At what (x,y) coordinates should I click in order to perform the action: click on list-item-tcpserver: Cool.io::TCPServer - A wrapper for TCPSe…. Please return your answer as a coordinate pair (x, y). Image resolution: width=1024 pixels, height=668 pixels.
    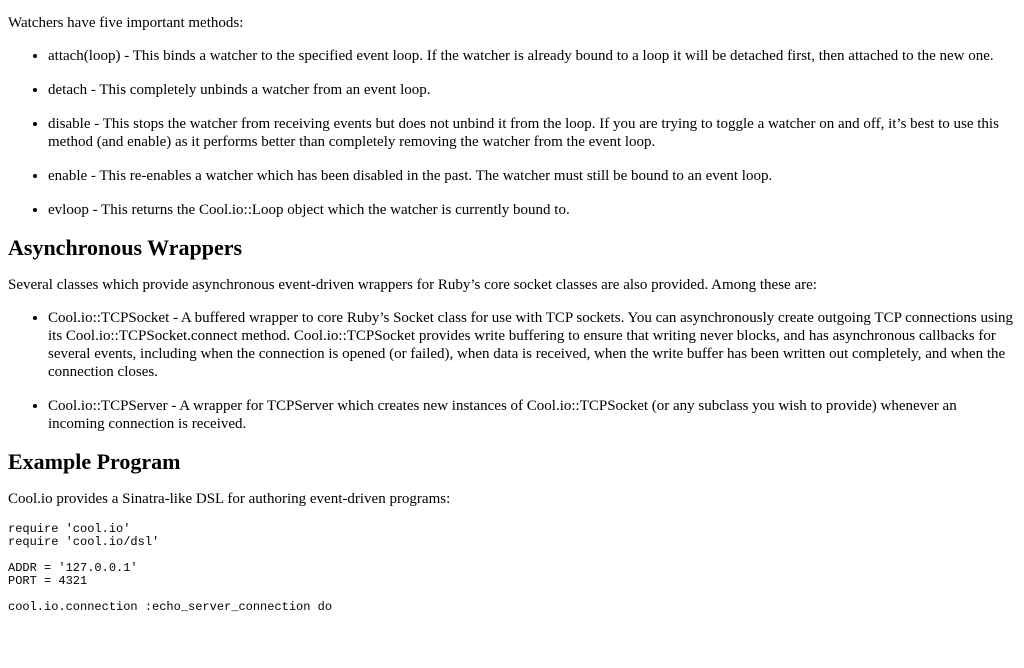
    Looking at the image, I should click on (532, 415).